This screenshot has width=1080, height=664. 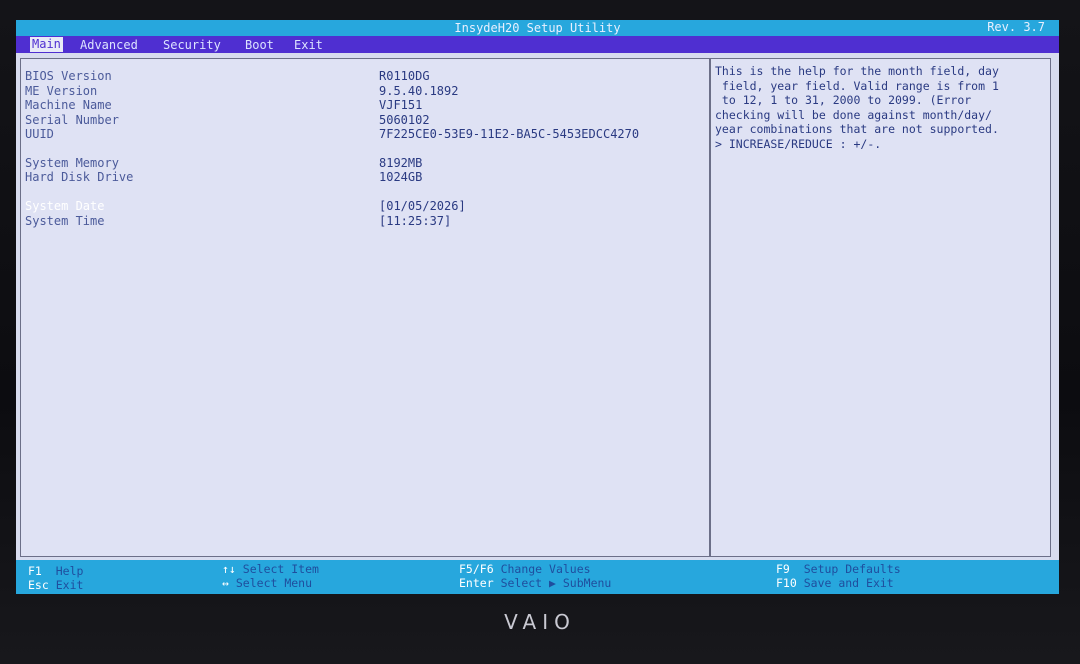 What do you see at coordinates (535, 583) in the screenshot?
I see `footer-enter-submenu: Enter Select ▶ SubMenu` at bounding box center [535, 583].